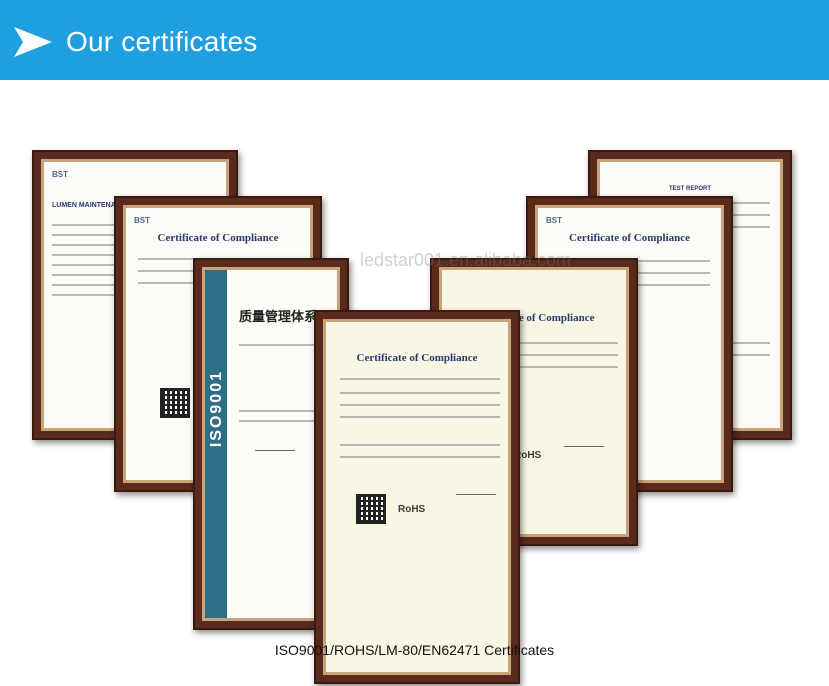  I want to click on watermark: ledstar001.en.alibaba.com, so click(466, 260).